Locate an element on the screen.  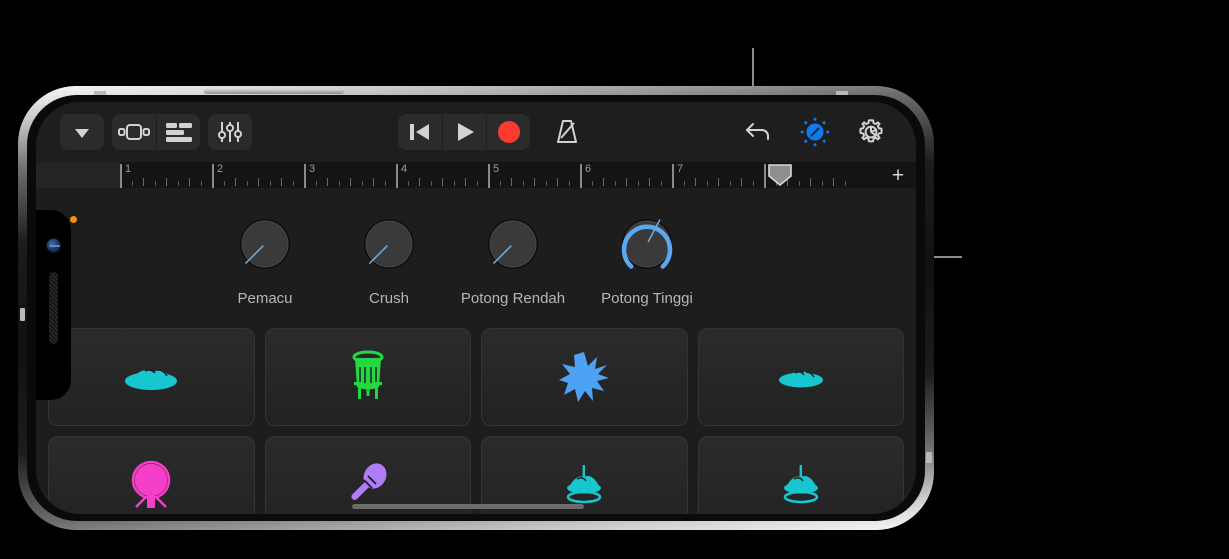
knob-label: Pemacu is located at coordinates (265, 298).